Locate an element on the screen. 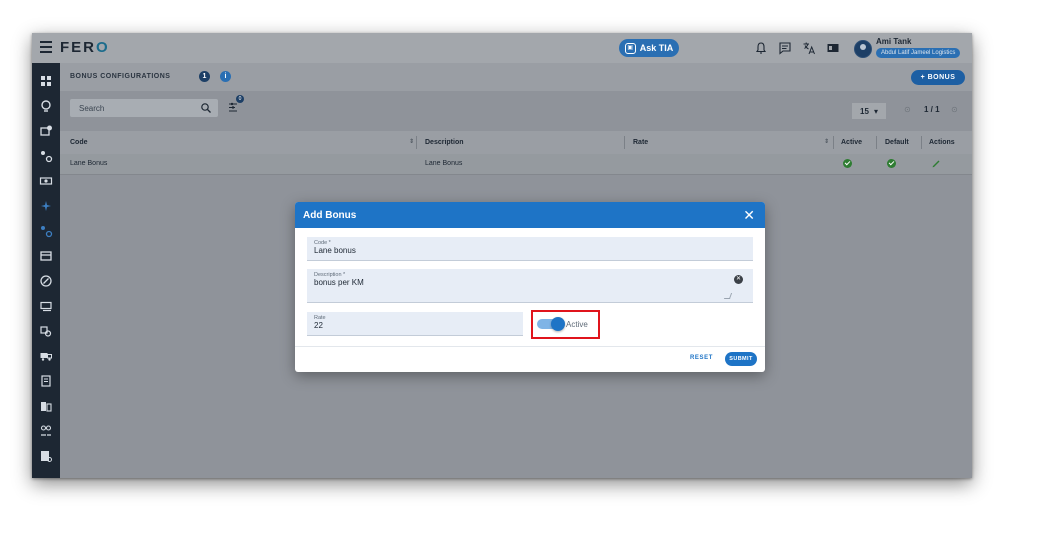 The image size is (1037, 543). settings-icon is located at coordinates (46, 231).